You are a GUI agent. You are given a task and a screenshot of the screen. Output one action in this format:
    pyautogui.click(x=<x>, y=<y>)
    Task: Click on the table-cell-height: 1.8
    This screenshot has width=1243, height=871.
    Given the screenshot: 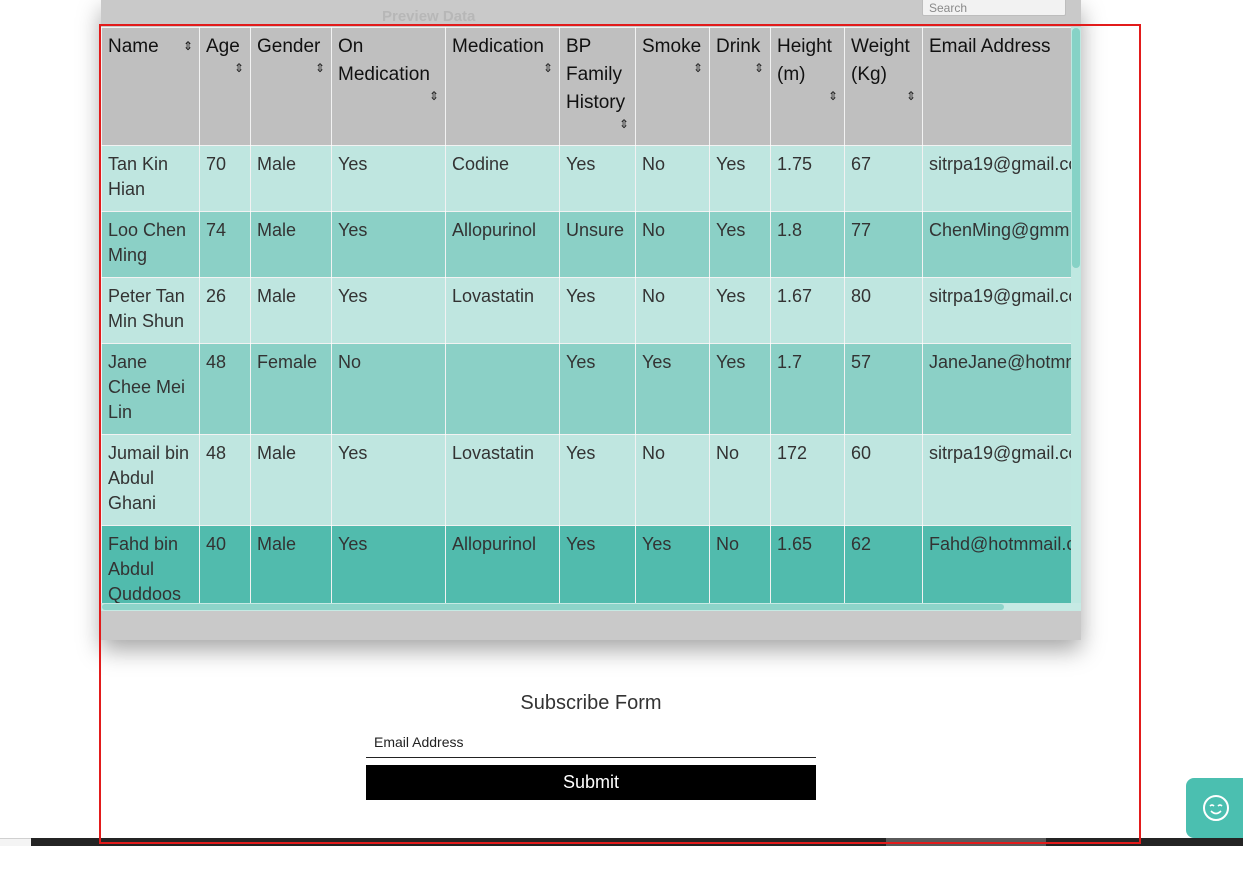 What is the action you would take?
    pyautogui.click(x=807, y=244)
    